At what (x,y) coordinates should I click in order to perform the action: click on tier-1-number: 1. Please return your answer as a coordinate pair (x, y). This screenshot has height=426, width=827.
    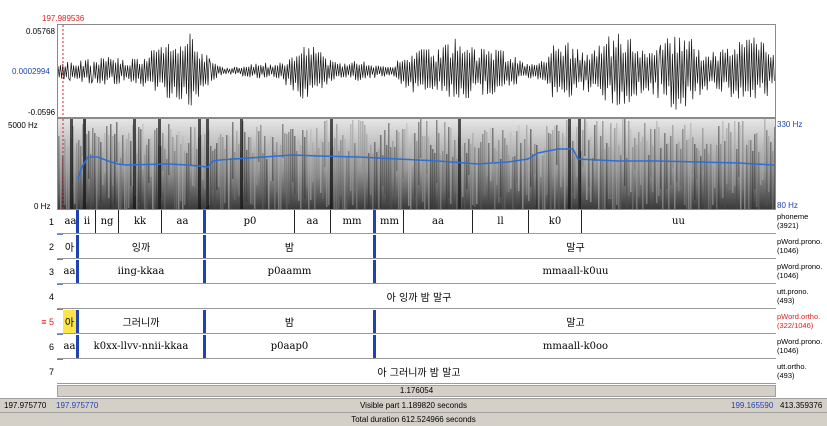
    Looking at the image, I should click on (51, 222).